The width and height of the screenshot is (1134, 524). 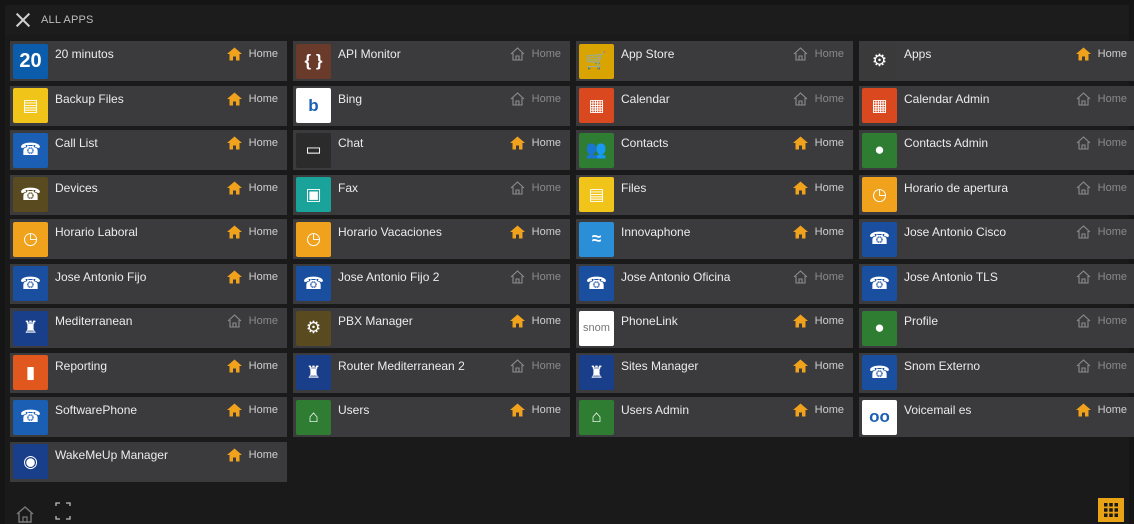 I want to click on close-icon, so click(x=23, y=20).